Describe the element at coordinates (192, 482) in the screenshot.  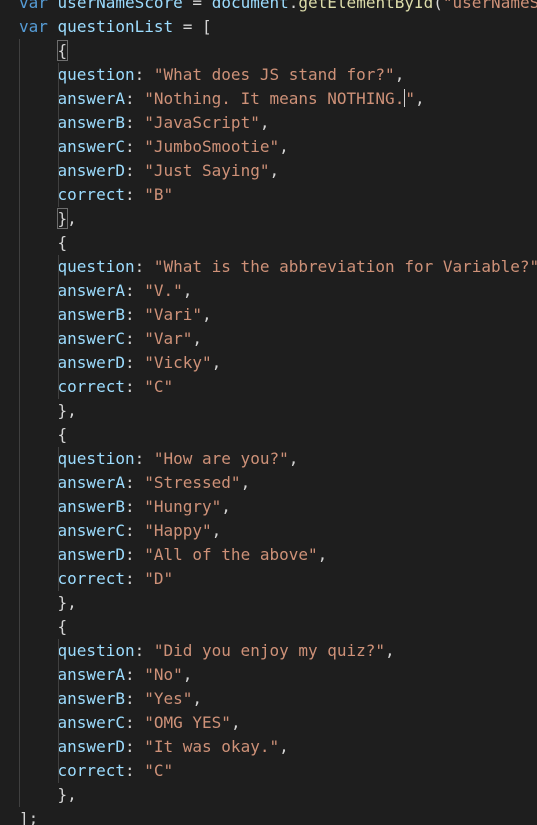
I see `value-answera: "Stressed"` at that location.